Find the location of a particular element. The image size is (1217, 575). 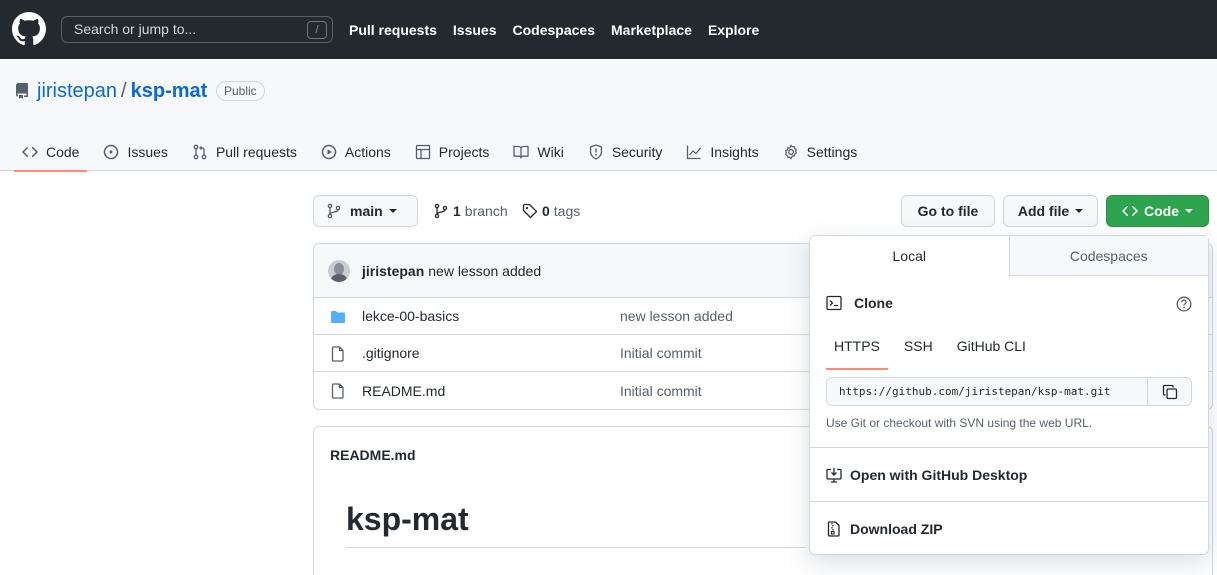

add-file-button: Add file is located at coordinates (1050, 211).